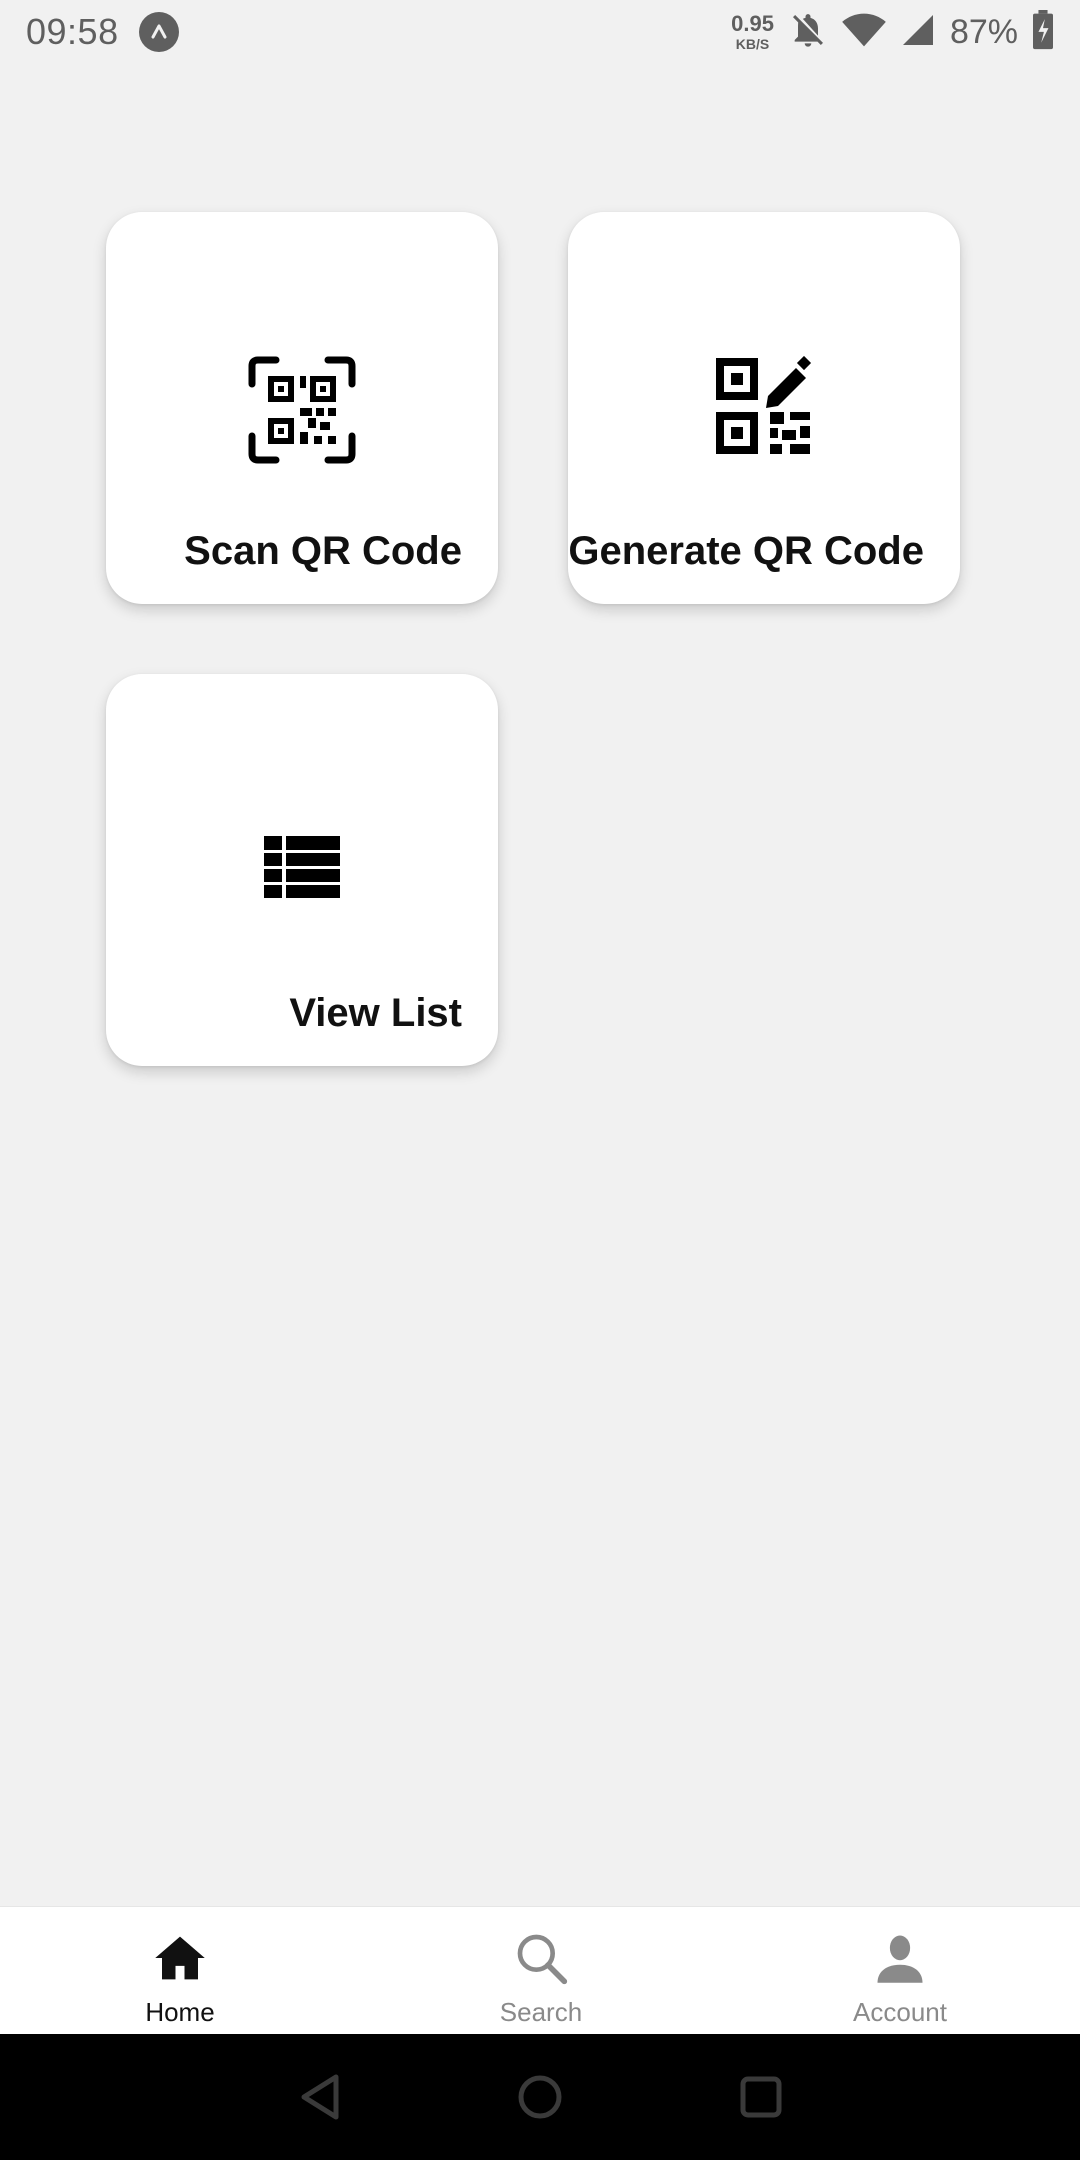 This screenshot has width=1080, height=2160. What do you see at coordinates (918, 32) in the screenshot?
I see `cell-signal-icon` at bounding box center [918, 32].